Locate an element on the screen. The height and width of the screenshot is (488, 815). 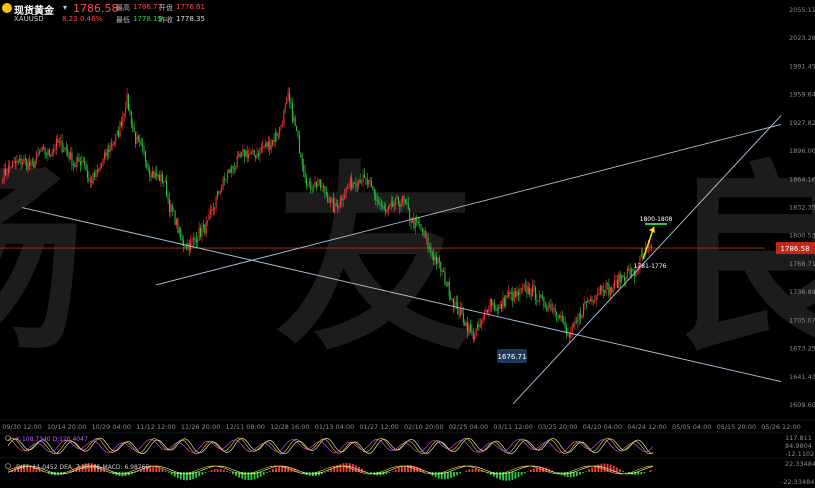
x-tick-label: 04/24 12:00 is located at coordinates (647, 427).